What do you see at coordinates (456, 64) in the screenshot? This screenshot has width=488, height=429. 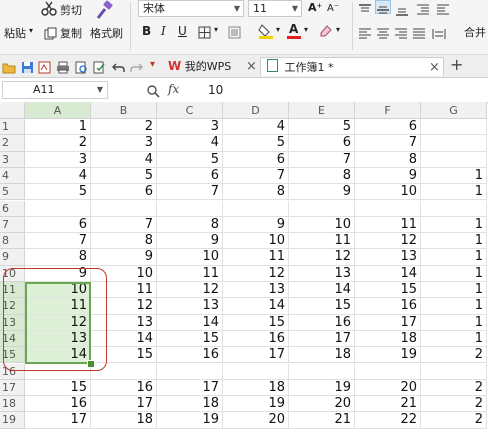 I see `new-tab-button: +` at bounding box center [456, 64].